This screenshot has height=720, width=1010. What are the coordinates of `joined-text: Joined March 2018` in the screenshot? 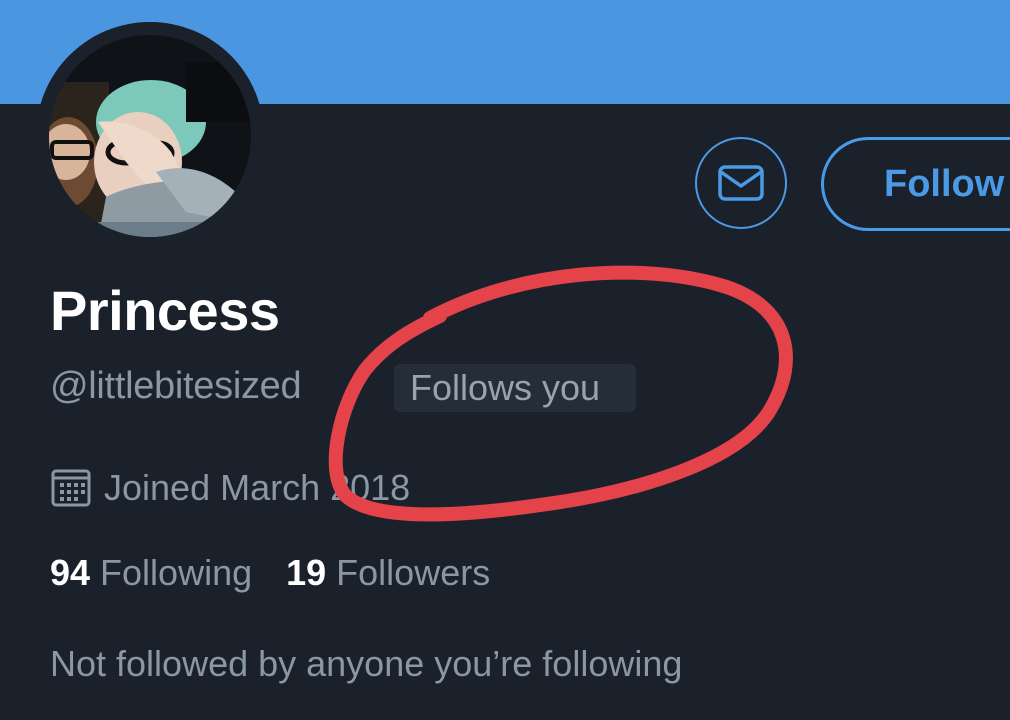 It's located at (257, 487).